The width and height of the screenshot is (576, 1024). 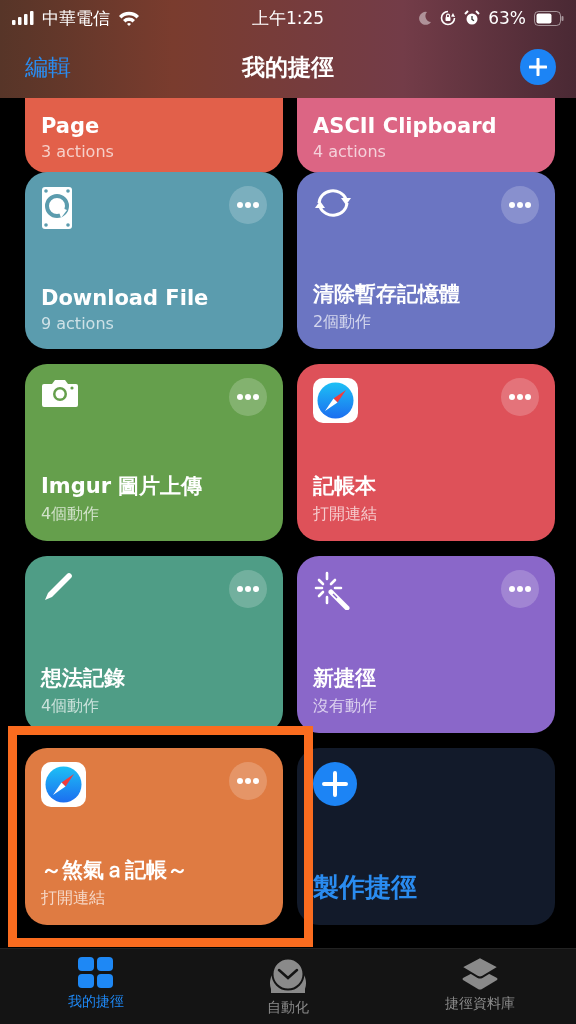 I want to click on plus-icon, so click(x=538, y=67).